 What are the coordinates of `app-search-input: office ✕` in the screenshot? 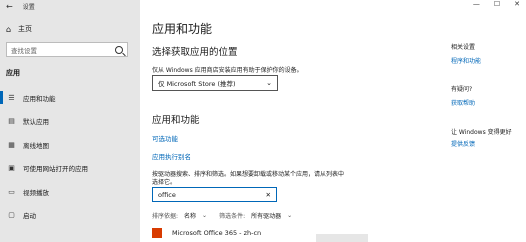 It's located at (214, 194).